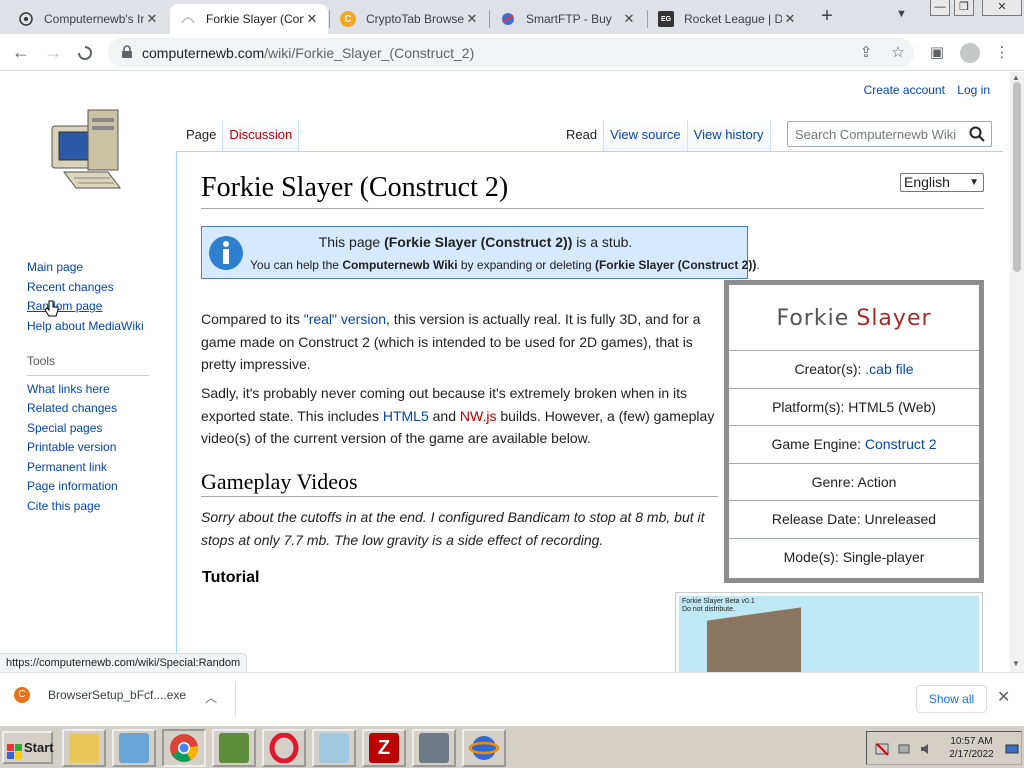  What do you see at coordinates (894, 318) in the screenshot?
I see `logo-word-slayer: Slayer` at bounding box center [894, 318].